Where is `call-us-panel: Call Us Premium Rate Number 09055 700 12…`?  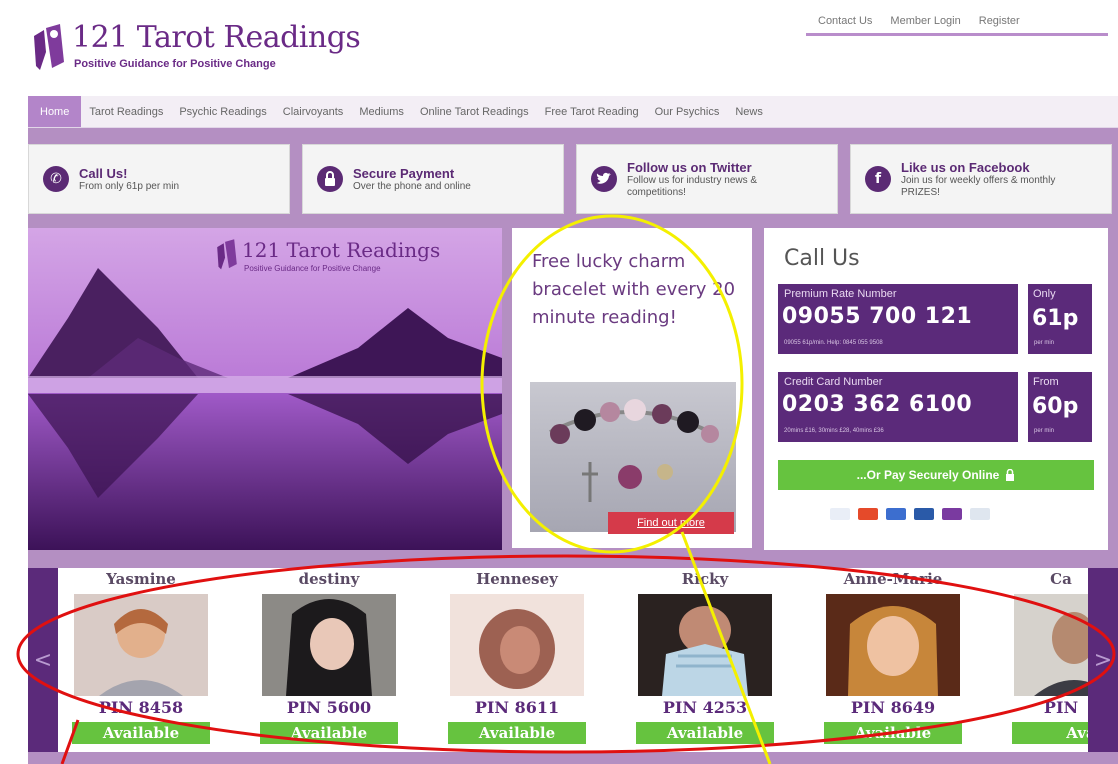 call-us-panel: Call Us Premium Rate Number 09055 700 12… is located at coordinates (936, 389).